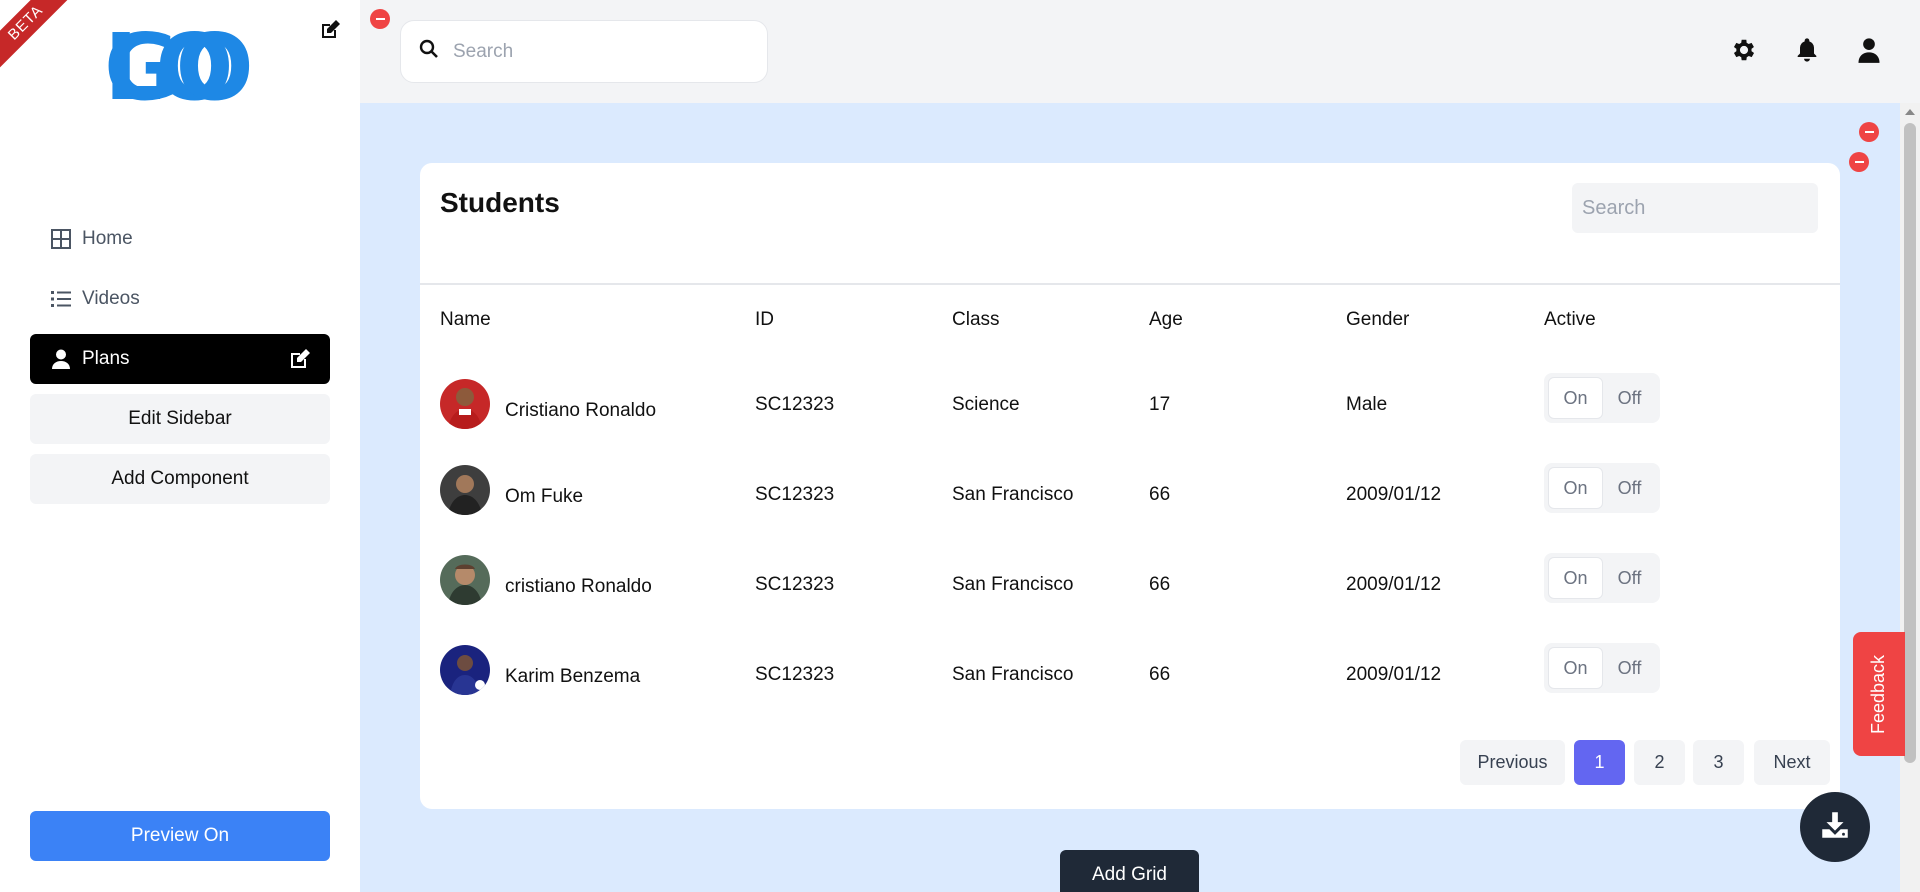 The width and height of the screenshot is (1920, 892). What do you see at coordinates (106, 358) in the screenshot?
I see `sidebar-item-label: Plans` at bounding box center [106, 358].